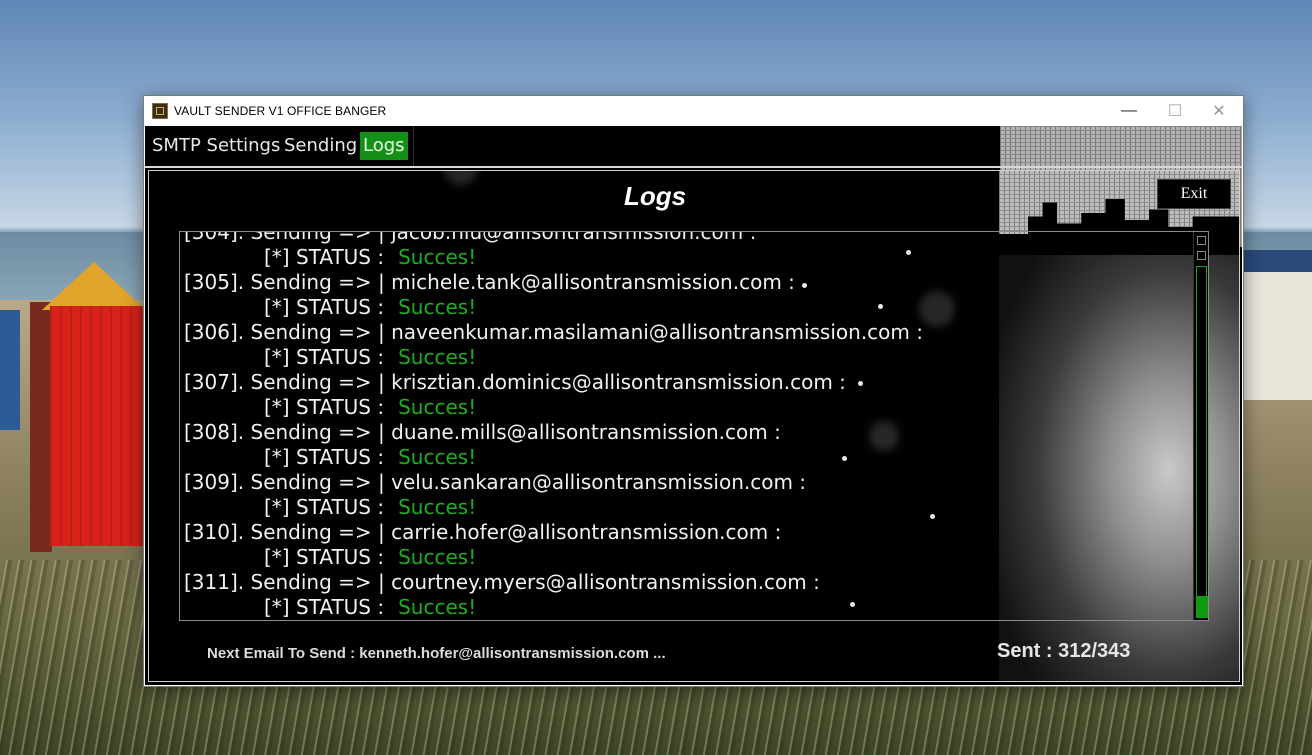 Image resolution: width=1312 pixels, height=755 pixels. I want to click on log-scrollbar, so click(1200, 426).